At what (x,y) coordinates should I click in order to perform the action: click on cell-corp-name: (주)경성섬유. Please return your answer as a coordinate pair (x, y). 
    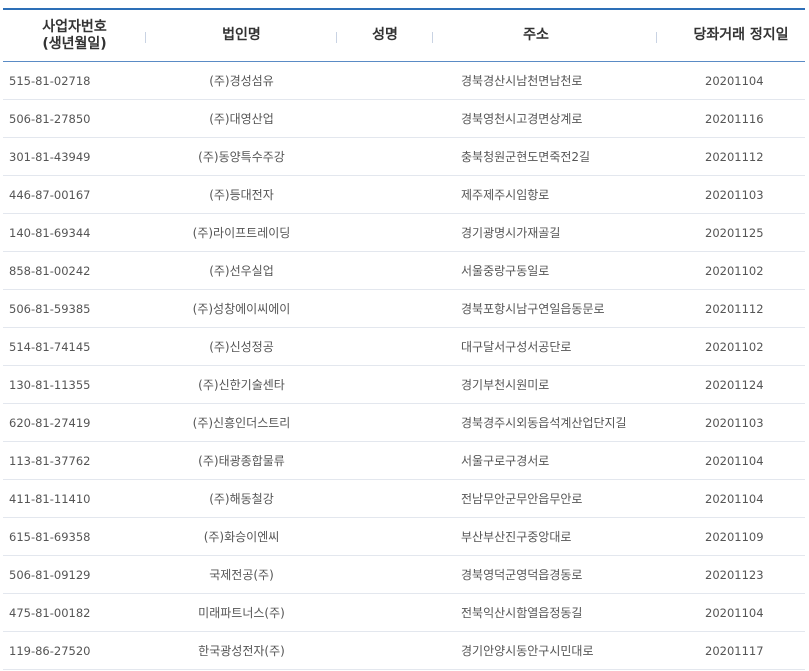
    Looking at the image, I should click on (241, 80).